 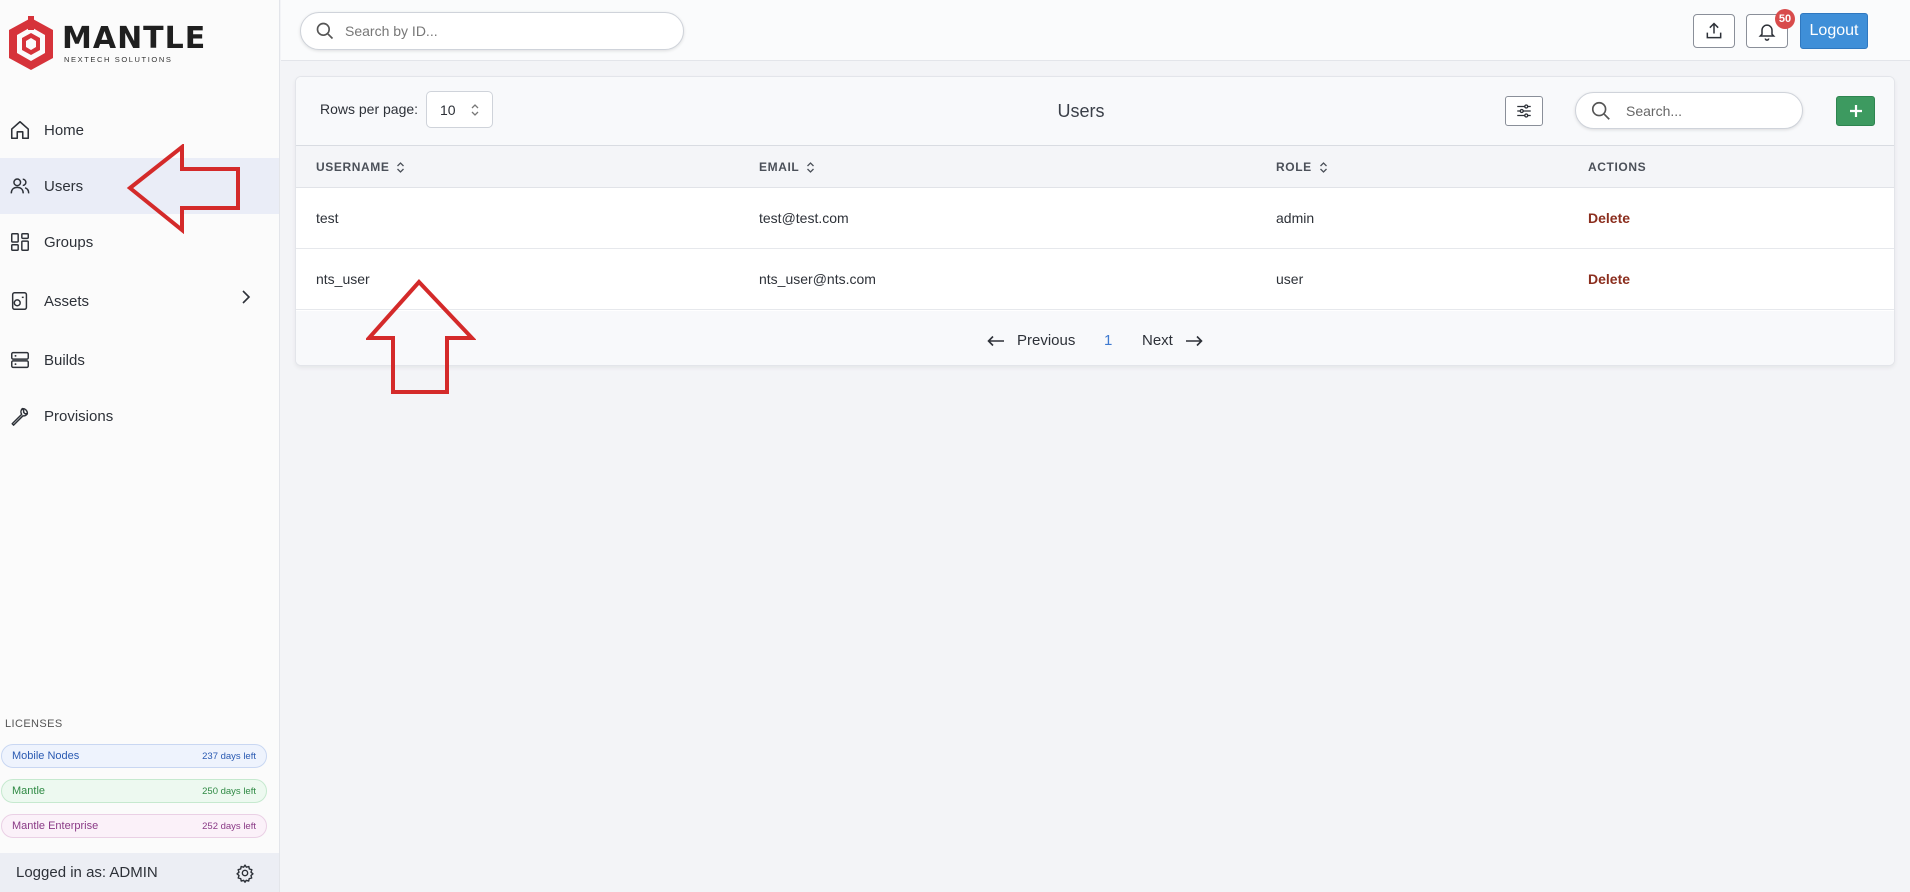 What do you see at coordinates (64, 186) in the screenshot?
I see `sidebar-item-label: Users` at bounding box center [64, 186].